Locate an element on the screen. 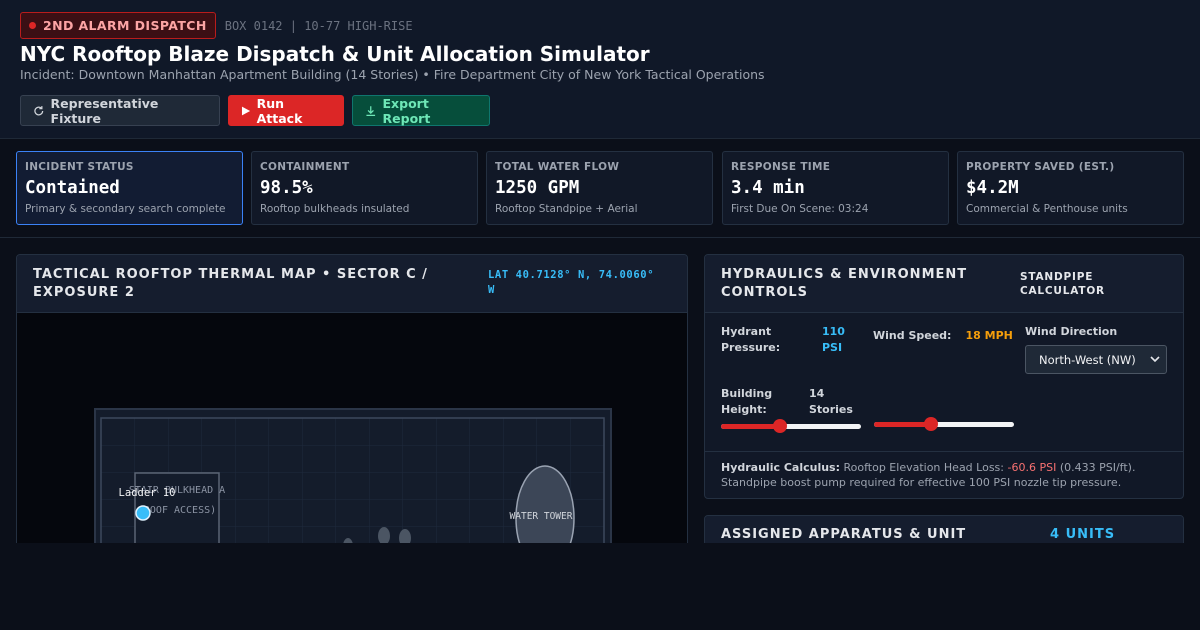  wind-direction-select: North-West (NW) is located at coordinates (1096, 359).